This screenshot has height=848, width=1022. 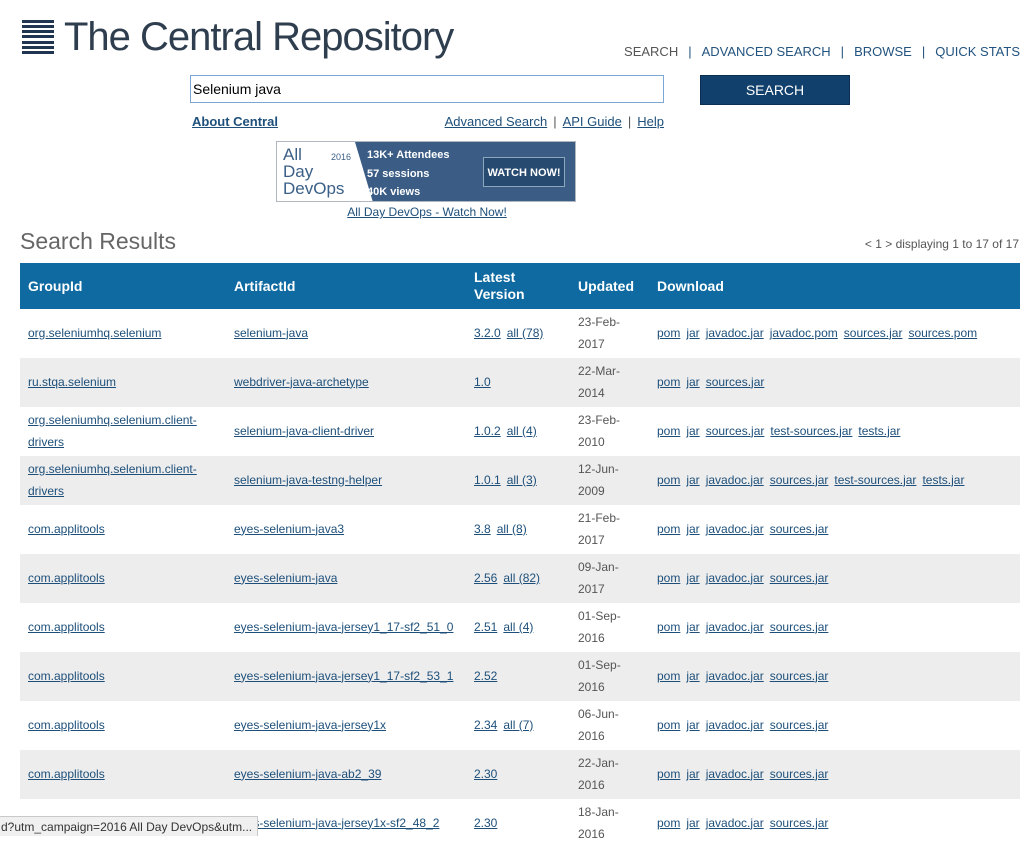 What do you see at coordinates (650, 121) in the screenshot?
I see `help-link: Help` at bounding box center [650, 121].